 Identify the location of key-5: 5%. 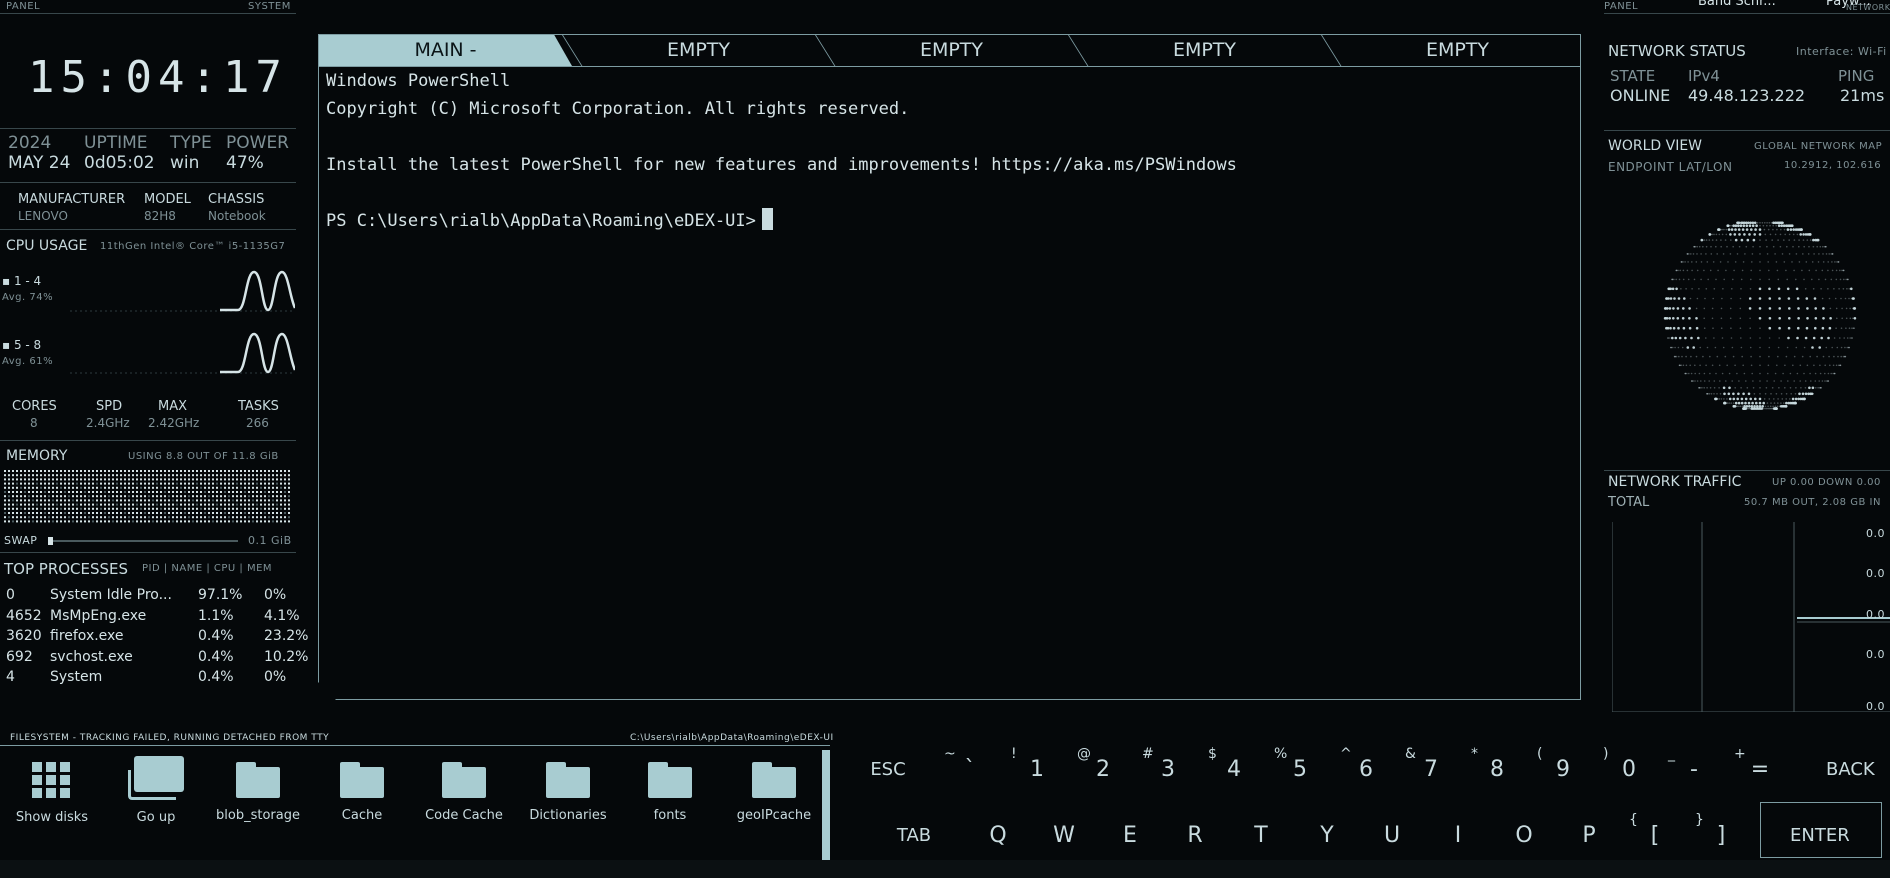
(1297, 768).